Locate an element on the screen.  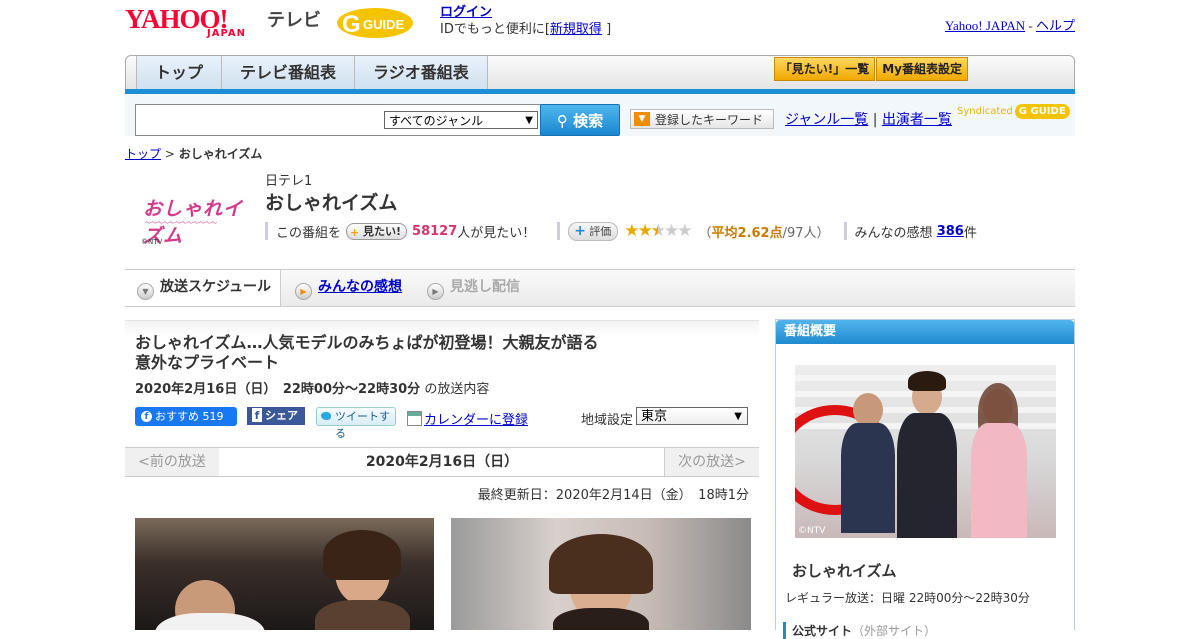
breadcrumb: トップ > おしゃれイズム is located at coordinates (194, 154).